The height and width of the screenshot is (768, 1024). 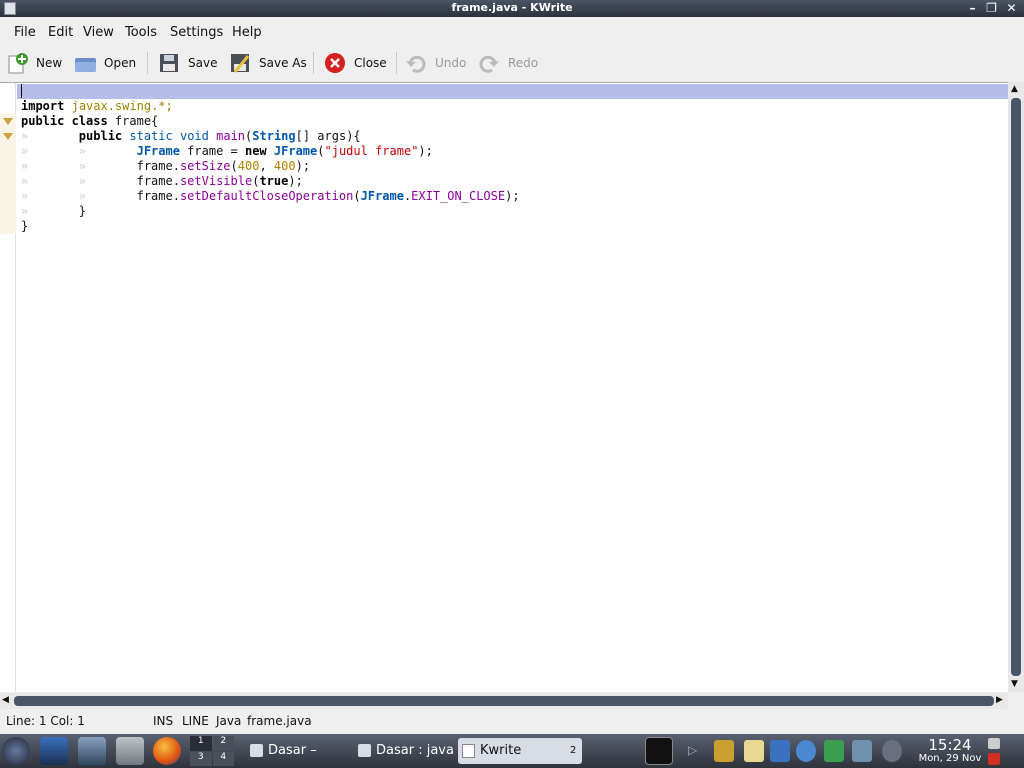 I want to click on open-label: Open, so click(x=120, y=63).